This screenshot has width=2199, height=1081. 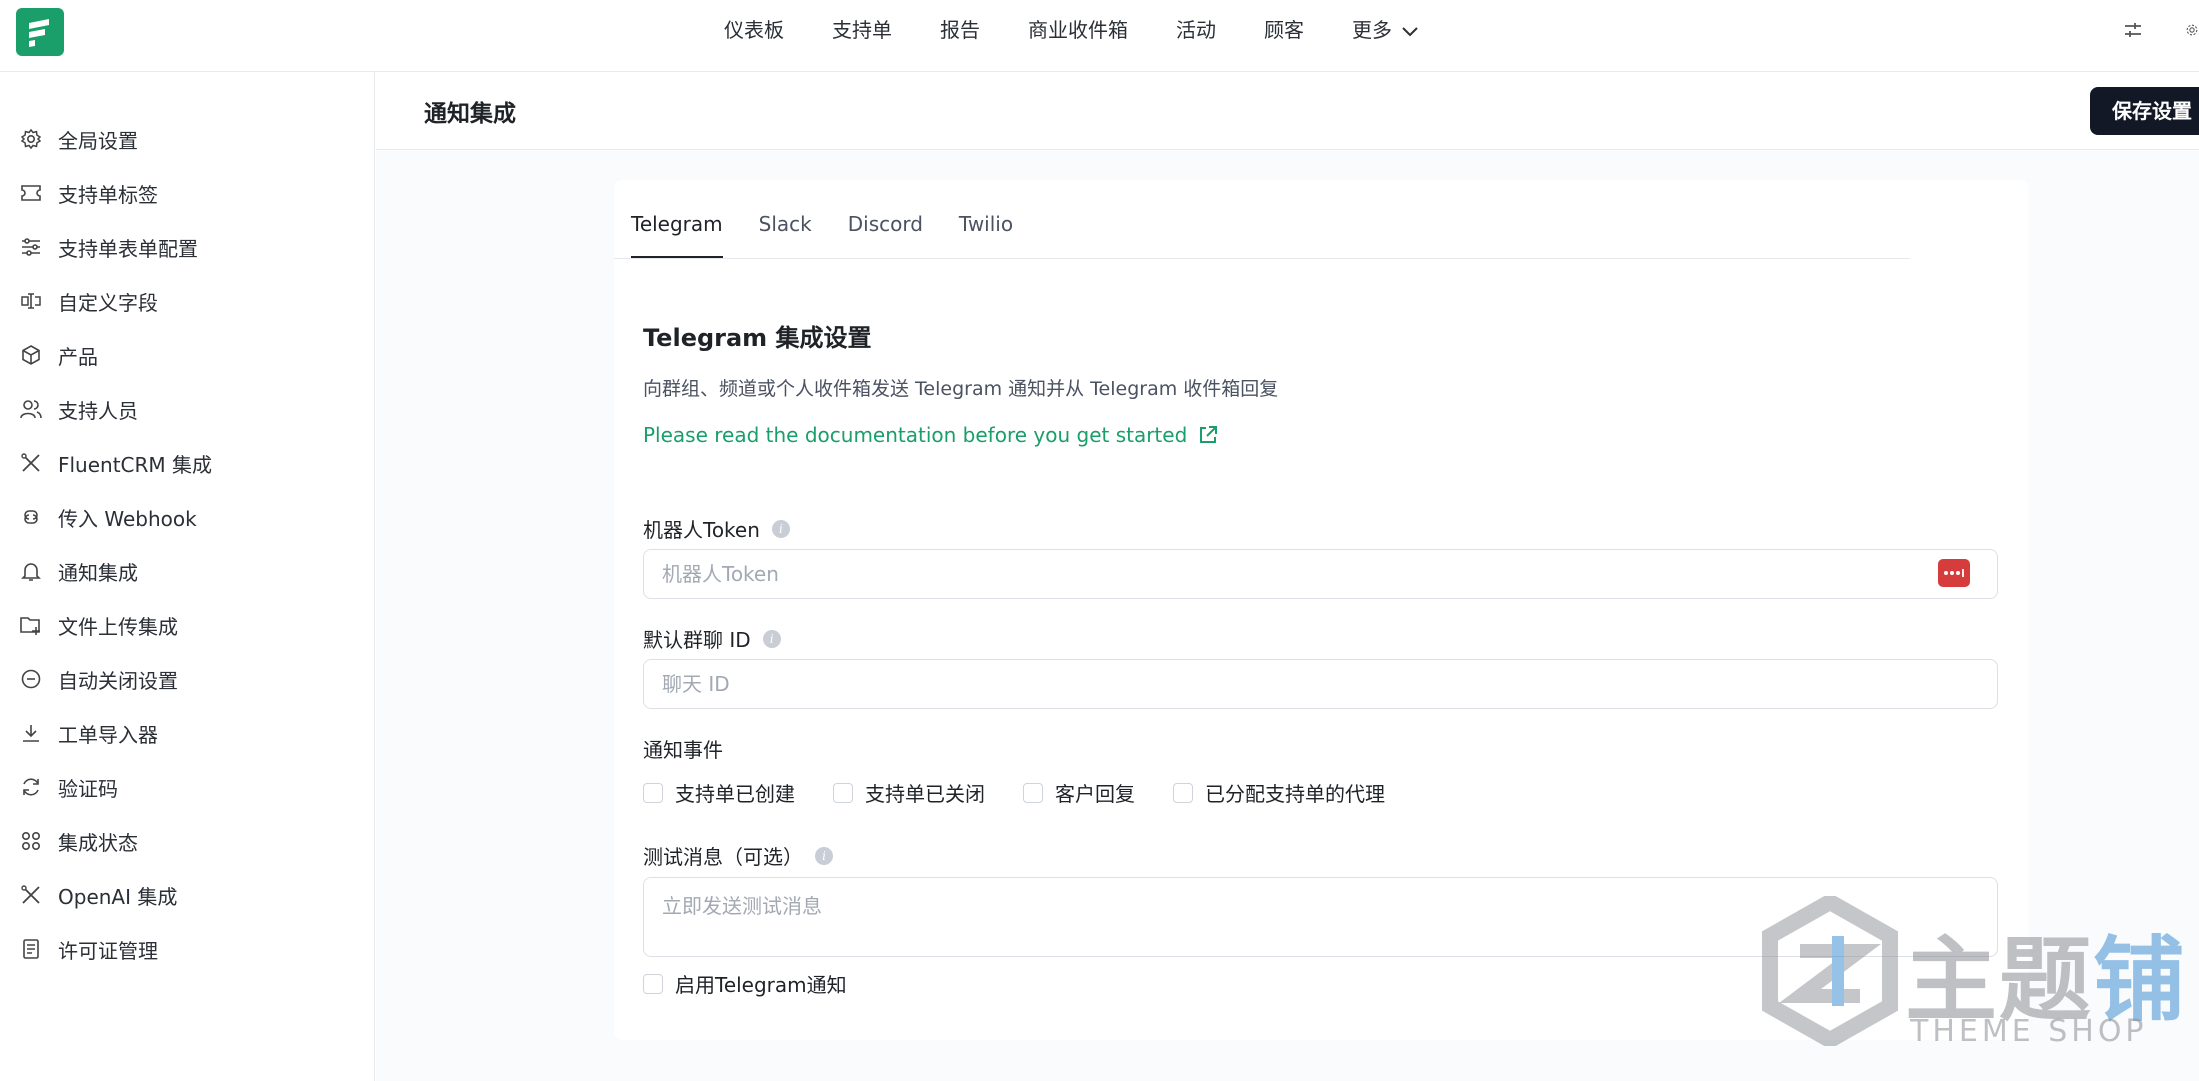 What do you see at coordinates (118, 626) in the screenshot?
I see `sidebar-item-label: 文件上传集成` at bounding box center [118, 626].